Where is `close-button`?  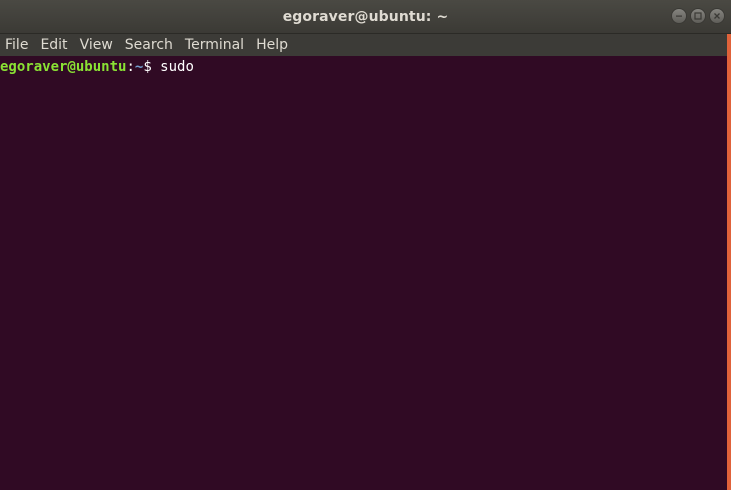
close-button is located at coordinates (717, 16).